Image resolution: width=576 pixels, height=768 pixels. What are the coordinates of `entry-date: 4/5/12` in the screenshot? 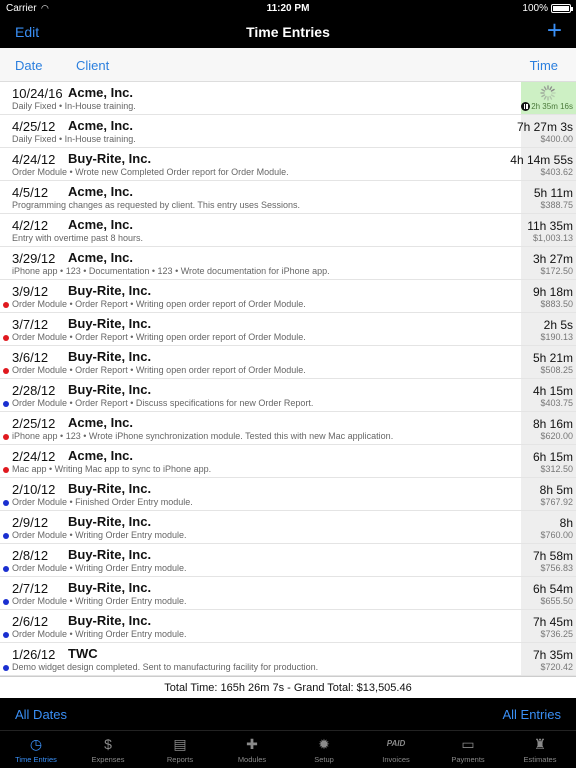 It's located at (30, 192).